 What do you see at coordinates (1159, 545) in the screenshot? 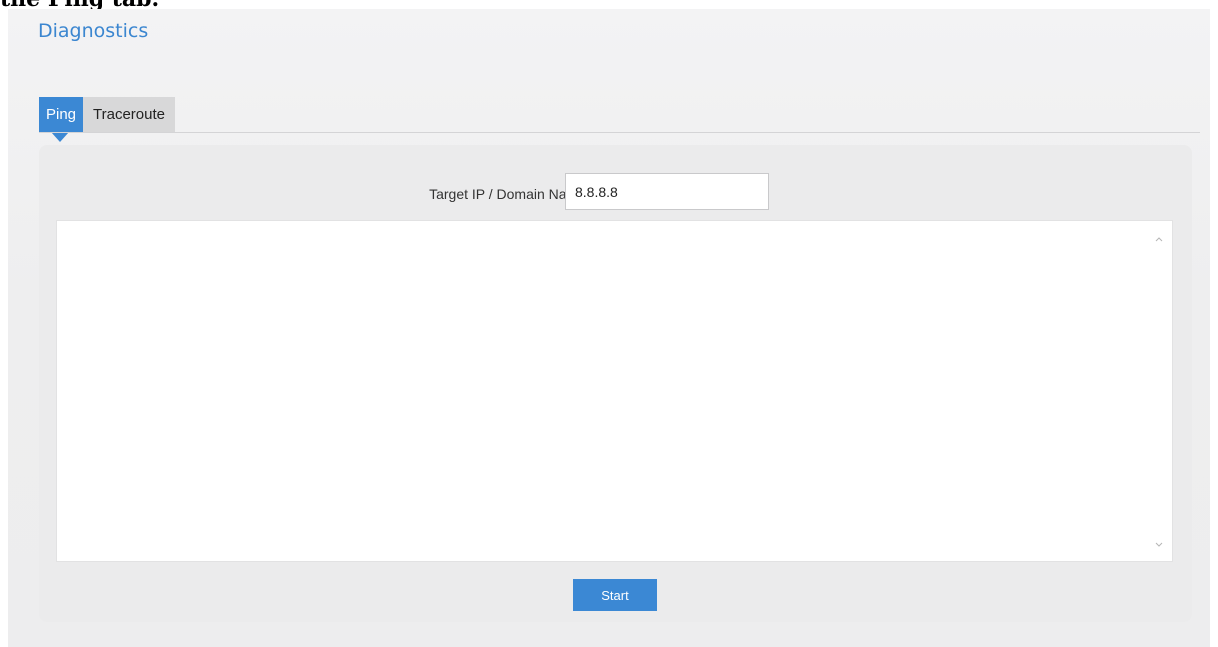
I see `chevron-down-icon` at bounding box center [1159, 545].